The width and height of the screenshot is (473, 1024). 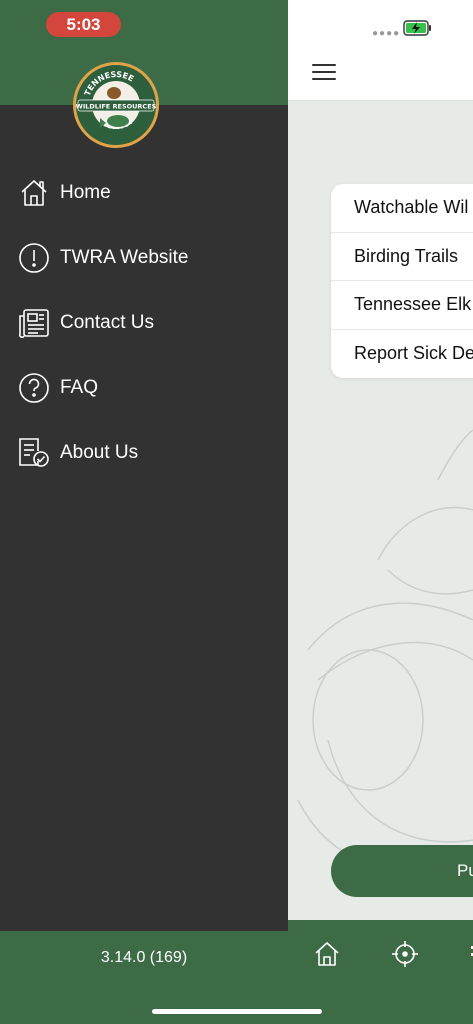 What do you see at coordinates (144, 387) in the screenshot?
I see `menu-item-faq: FAQ` at bounding box center [144, 387].